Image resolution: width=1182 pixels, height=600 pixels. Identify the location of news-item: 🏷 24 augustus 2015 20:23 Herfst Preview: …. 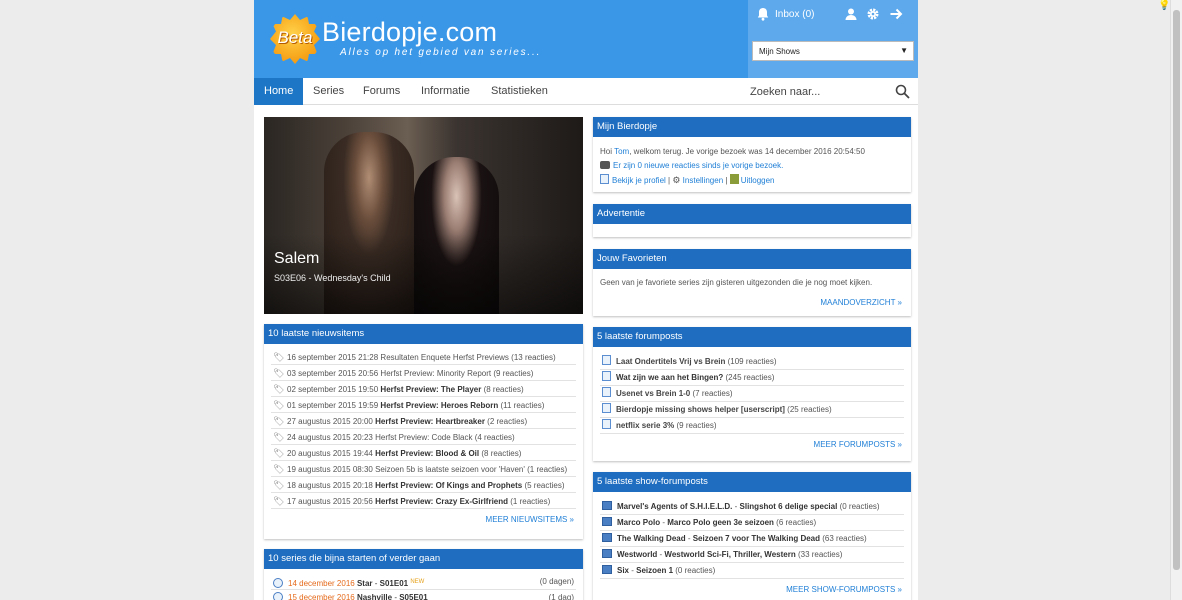
(423, 437).